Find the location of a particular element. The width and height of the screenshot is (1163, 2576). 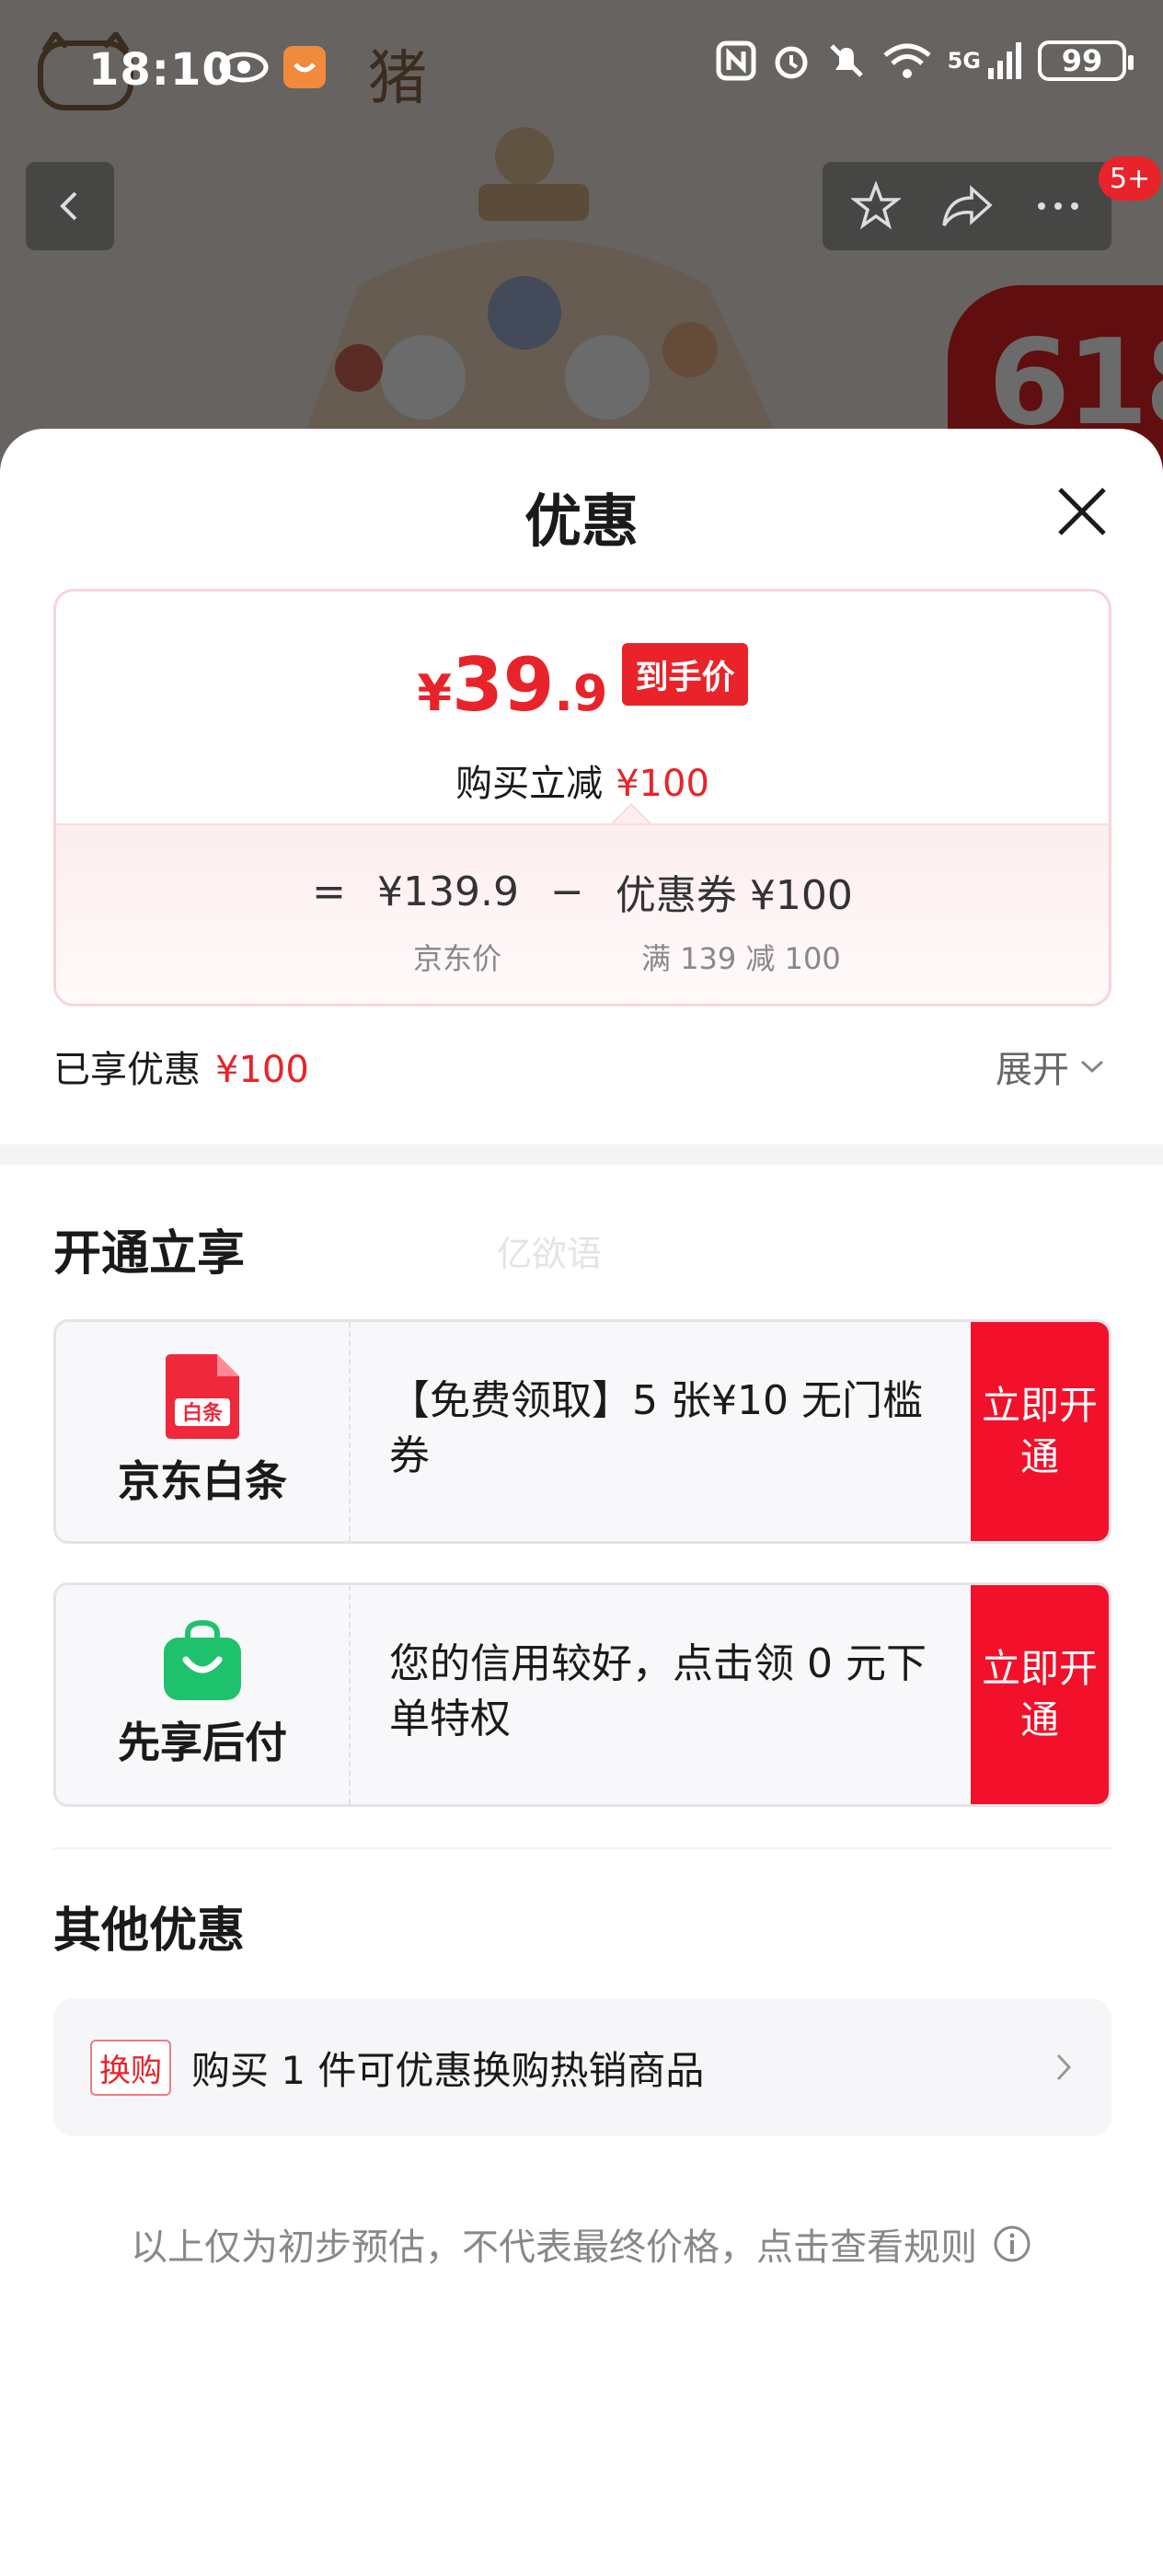

offer-name: 先享后付 is located at coordinates (202, 1742).